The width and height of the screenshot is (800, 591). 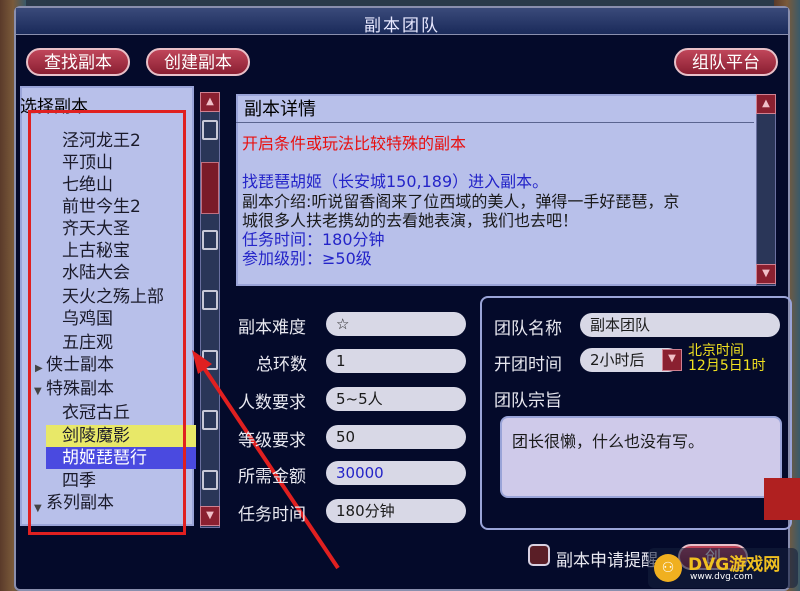 I want to click on task-time-label: 任务时间, so click(x=272, y=515).